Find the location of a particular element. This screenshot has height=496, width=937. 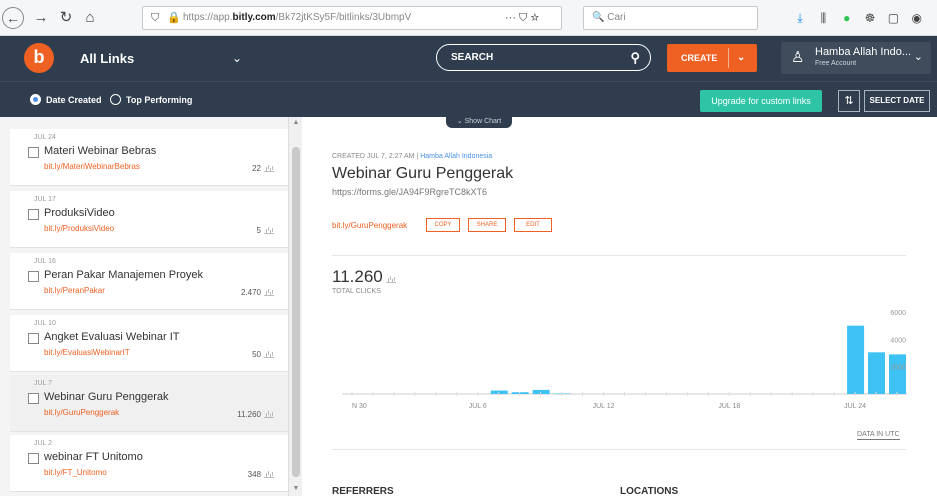

scroll-thumb is located at coordinates (296, 312).